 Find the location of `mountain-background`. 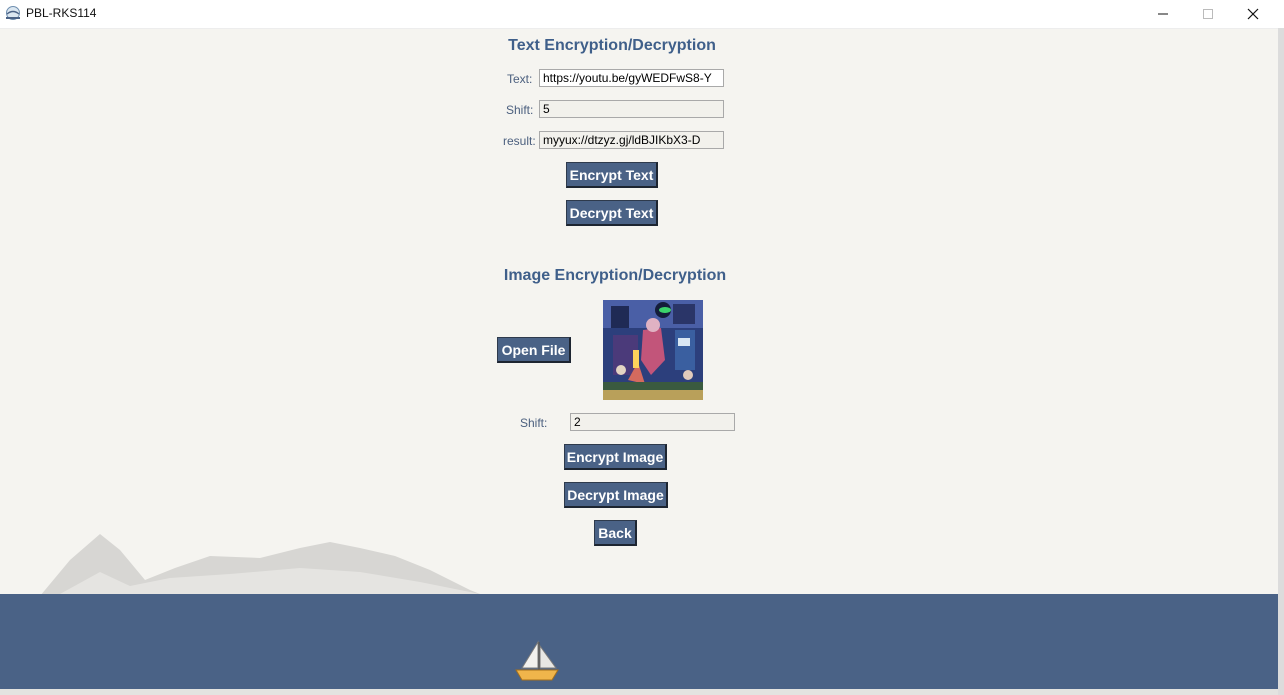

mountain-background is located at coordinates (639, 567).